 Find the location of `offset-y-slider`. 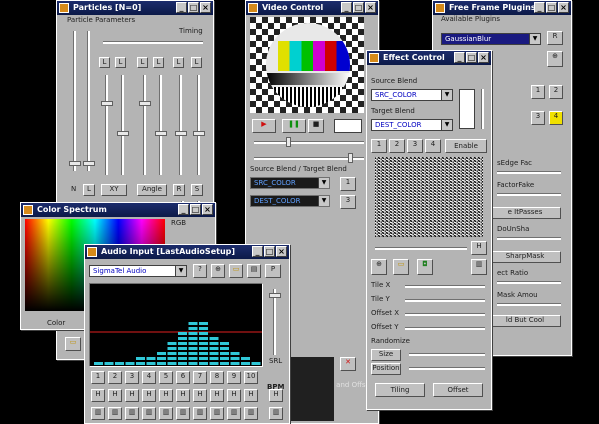

offset-y-slider is located at coordinates (445, 328).